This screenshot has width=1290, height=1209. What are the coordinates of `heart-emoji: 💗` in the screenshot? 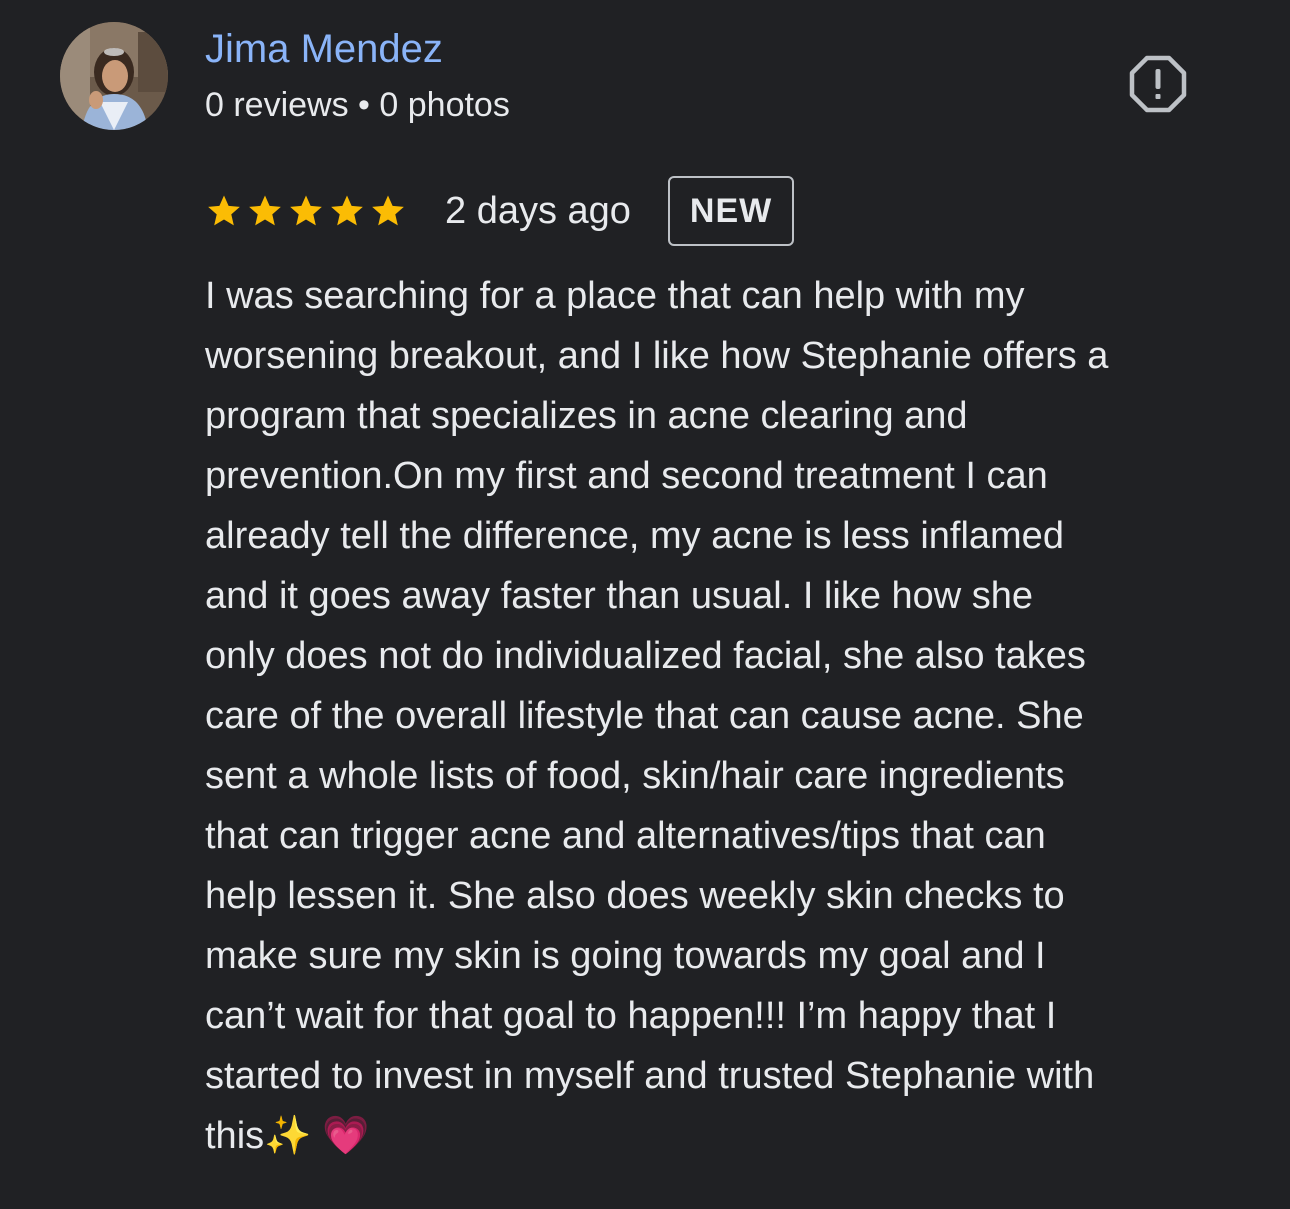 It's located at (346, 1136).